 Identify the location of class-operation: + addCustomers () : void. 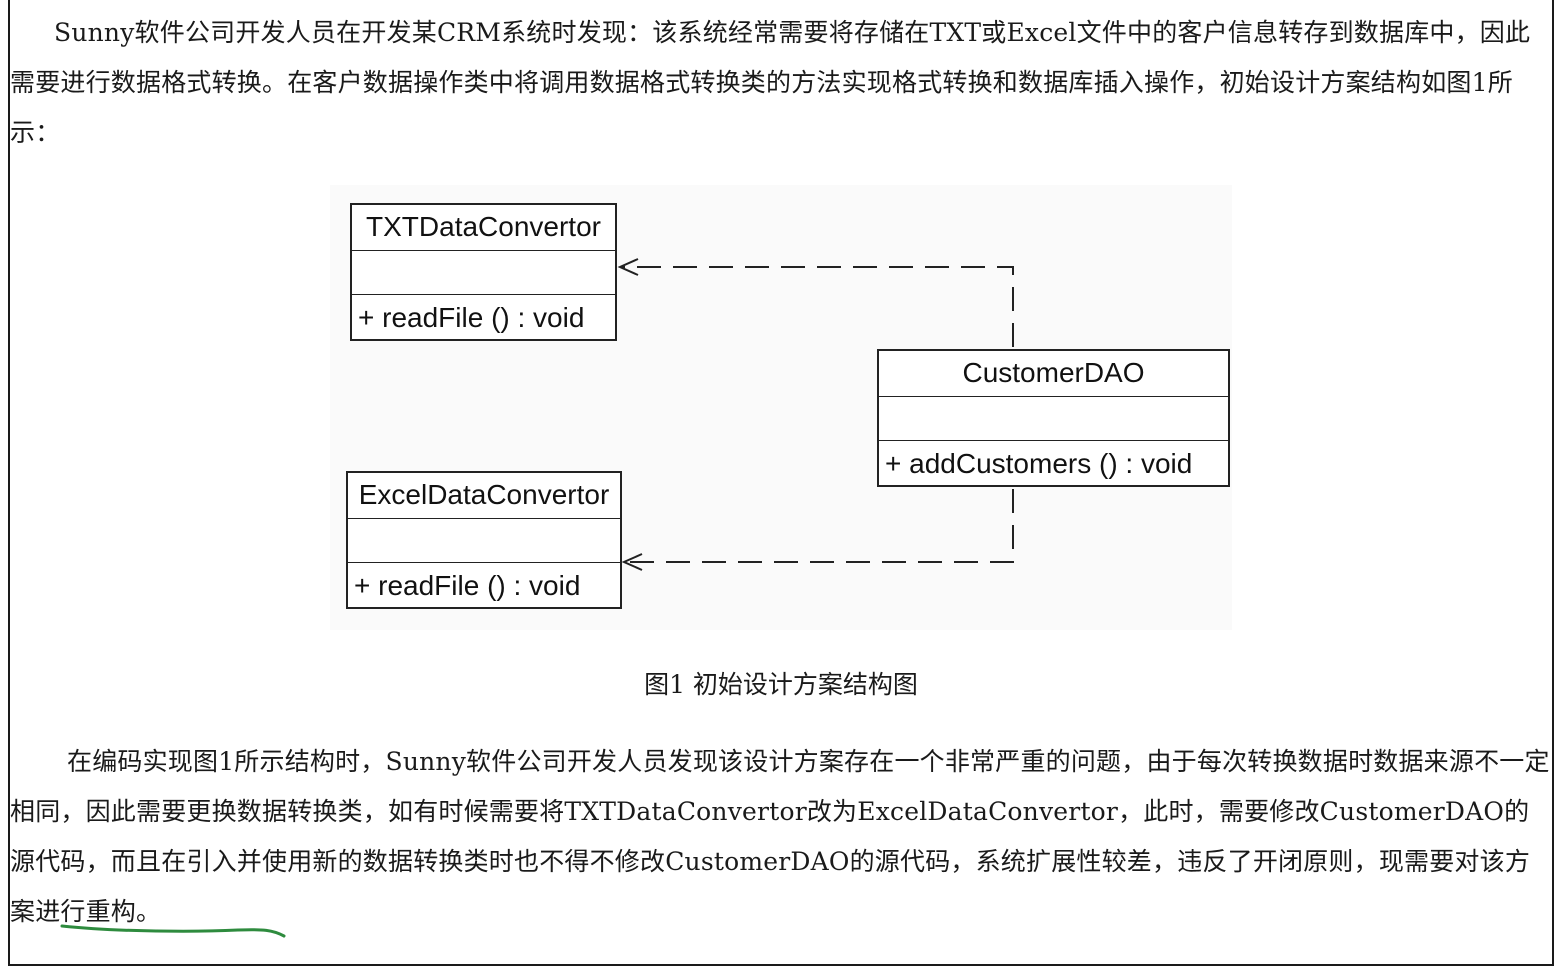
(1039, 463).